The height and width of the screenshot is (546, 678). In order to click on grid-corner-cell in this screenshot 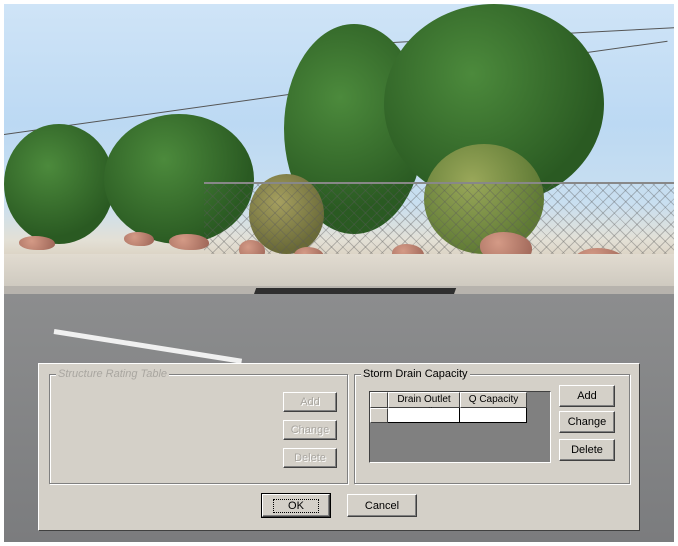, I will do `click(379, 400)`.